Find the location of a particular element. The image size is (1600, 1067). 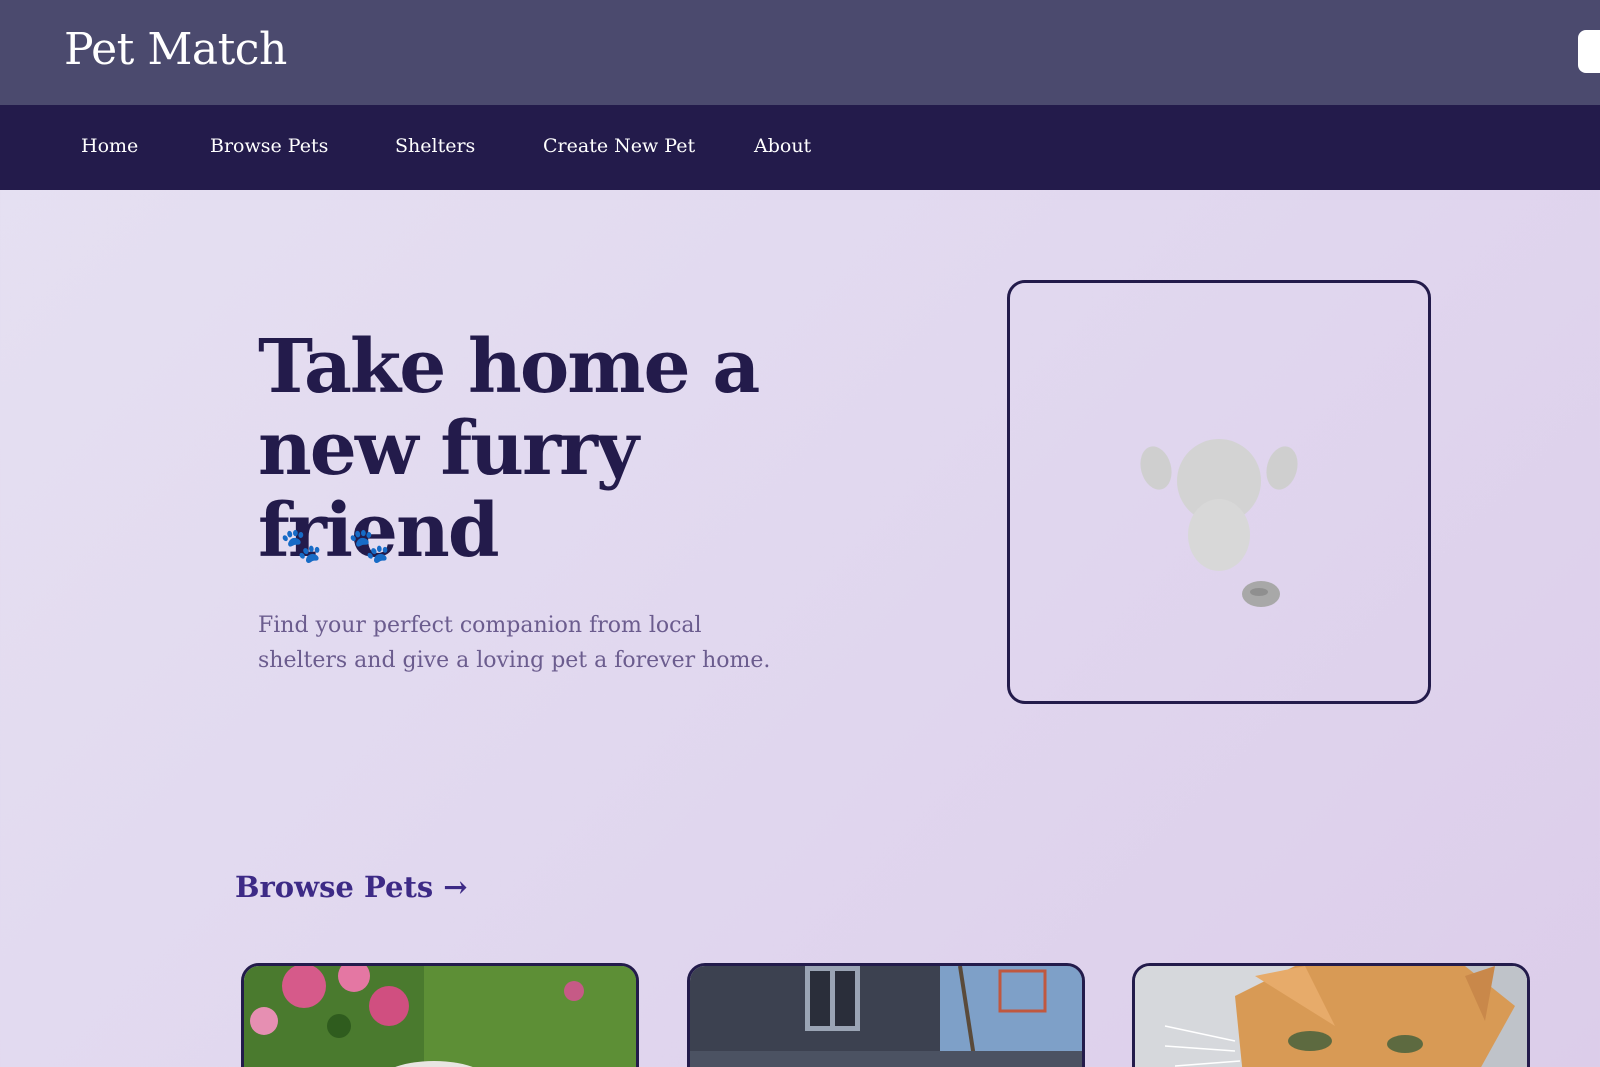

pet-card-orange-cat is located at coordinates (1331, 1015).